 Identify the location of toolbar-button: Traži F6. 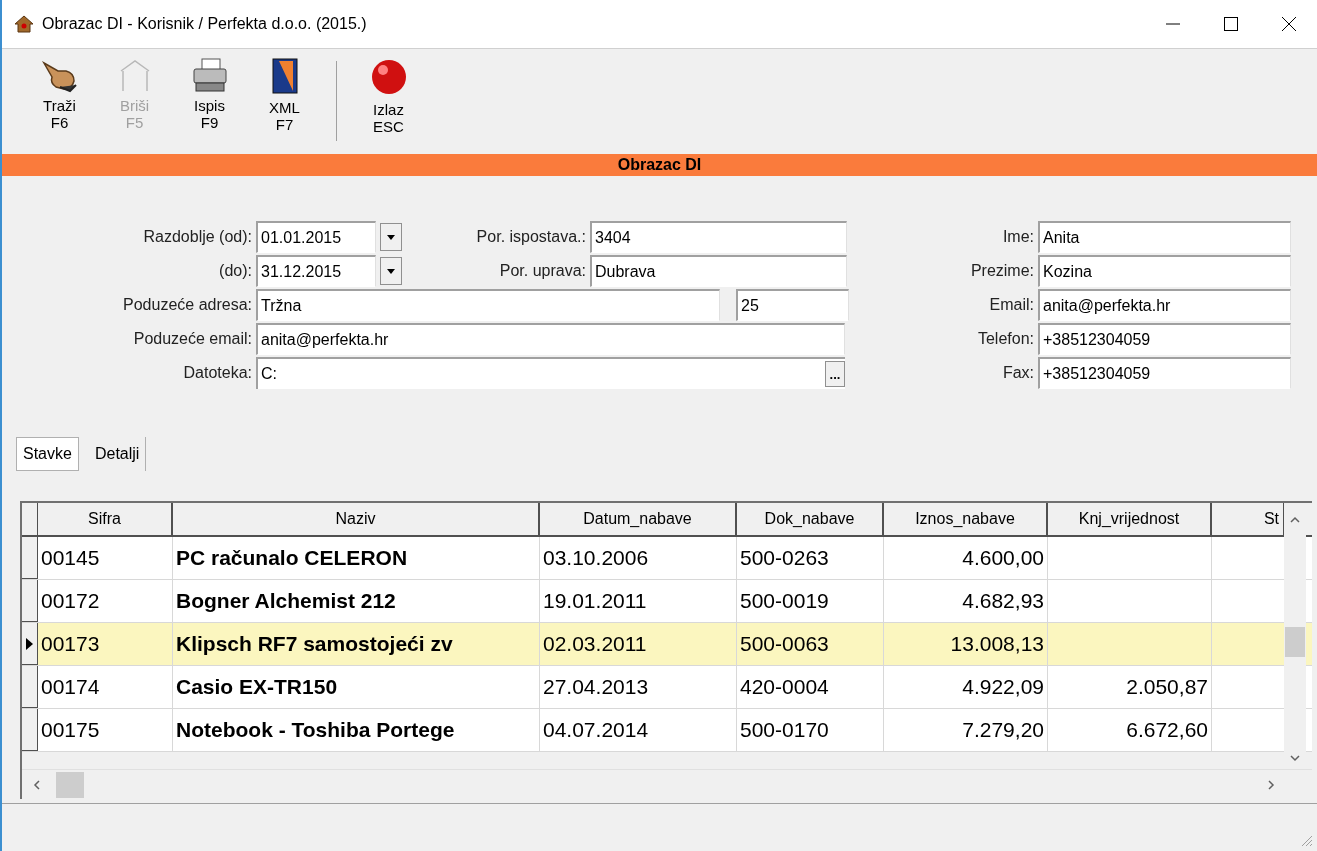
(59, 100).